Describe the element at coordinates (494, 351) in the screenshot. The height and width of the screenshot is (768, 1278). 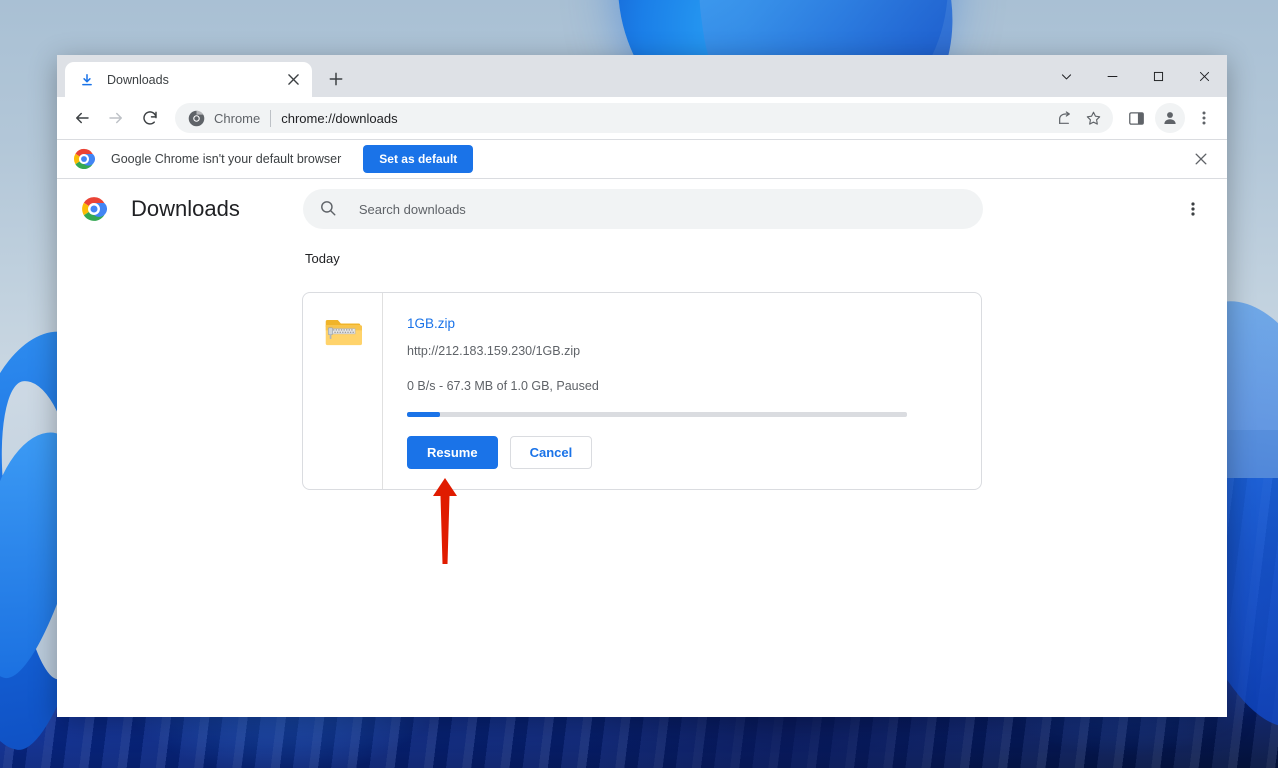
I see `download-source-url: http://212.183.159.230/1GB.zip` at that location.